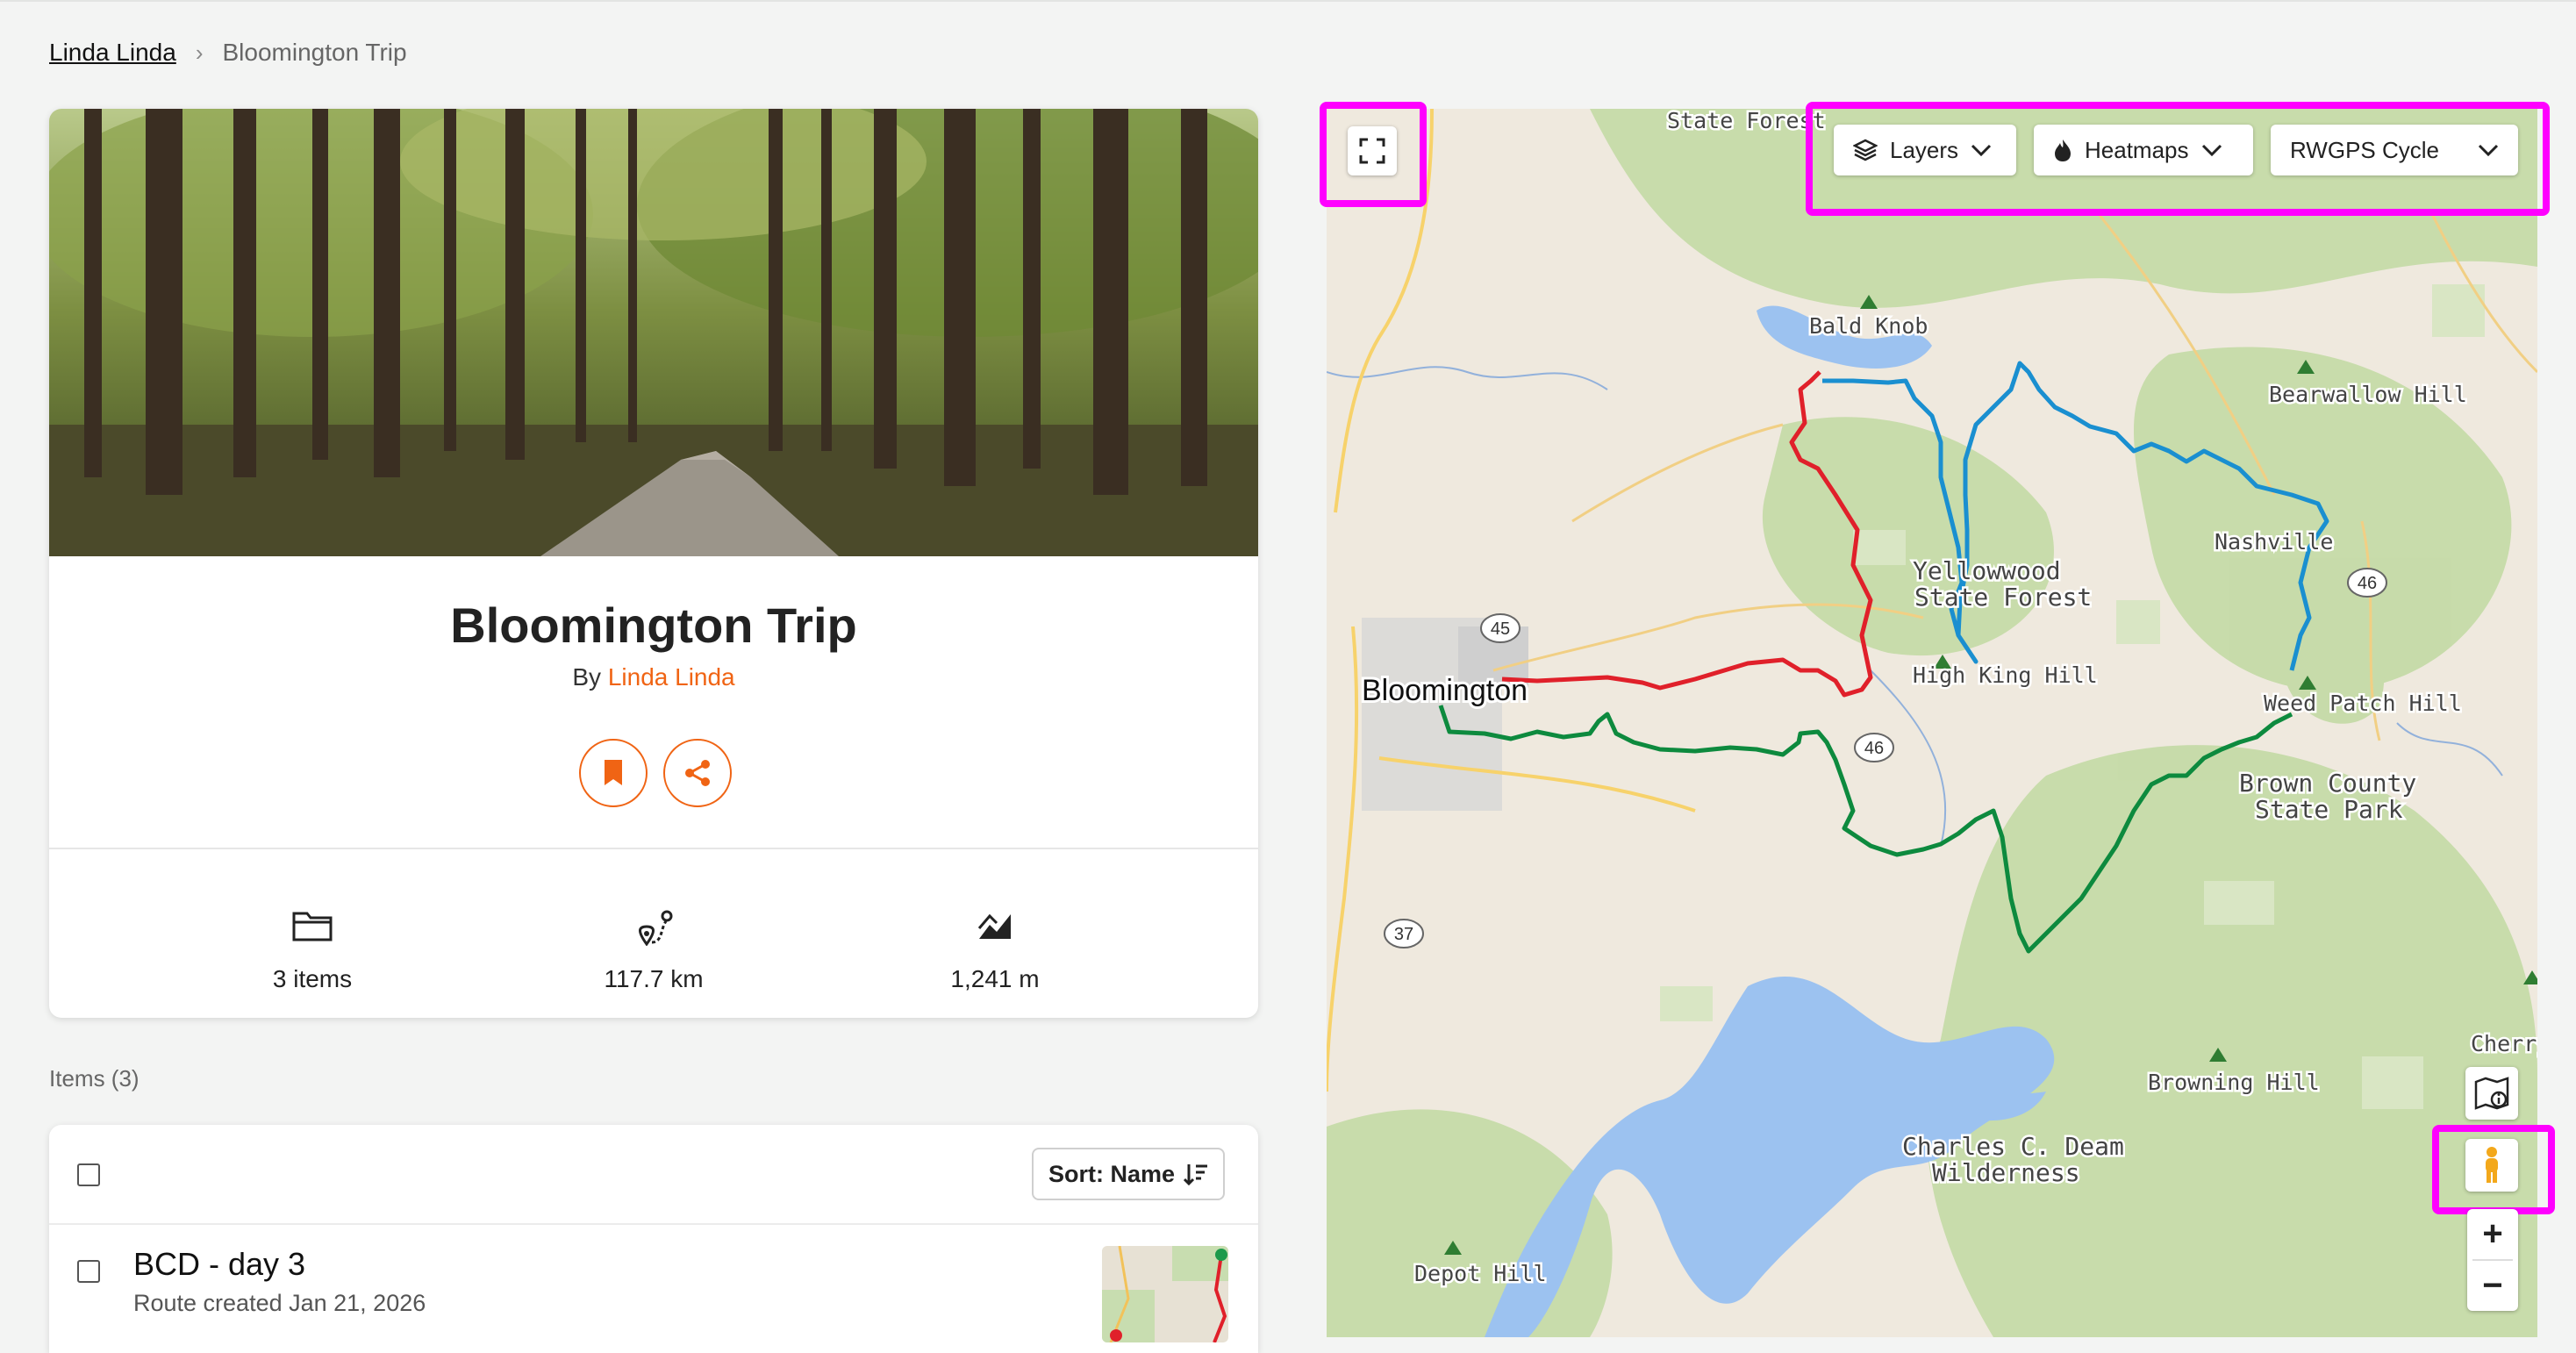 The width and height of the screenshot is (2576, 1353). What do you see at coordinates (656, 928) in the screenshot?
I see `route-distance-icon` at bounding box center [656, 928].